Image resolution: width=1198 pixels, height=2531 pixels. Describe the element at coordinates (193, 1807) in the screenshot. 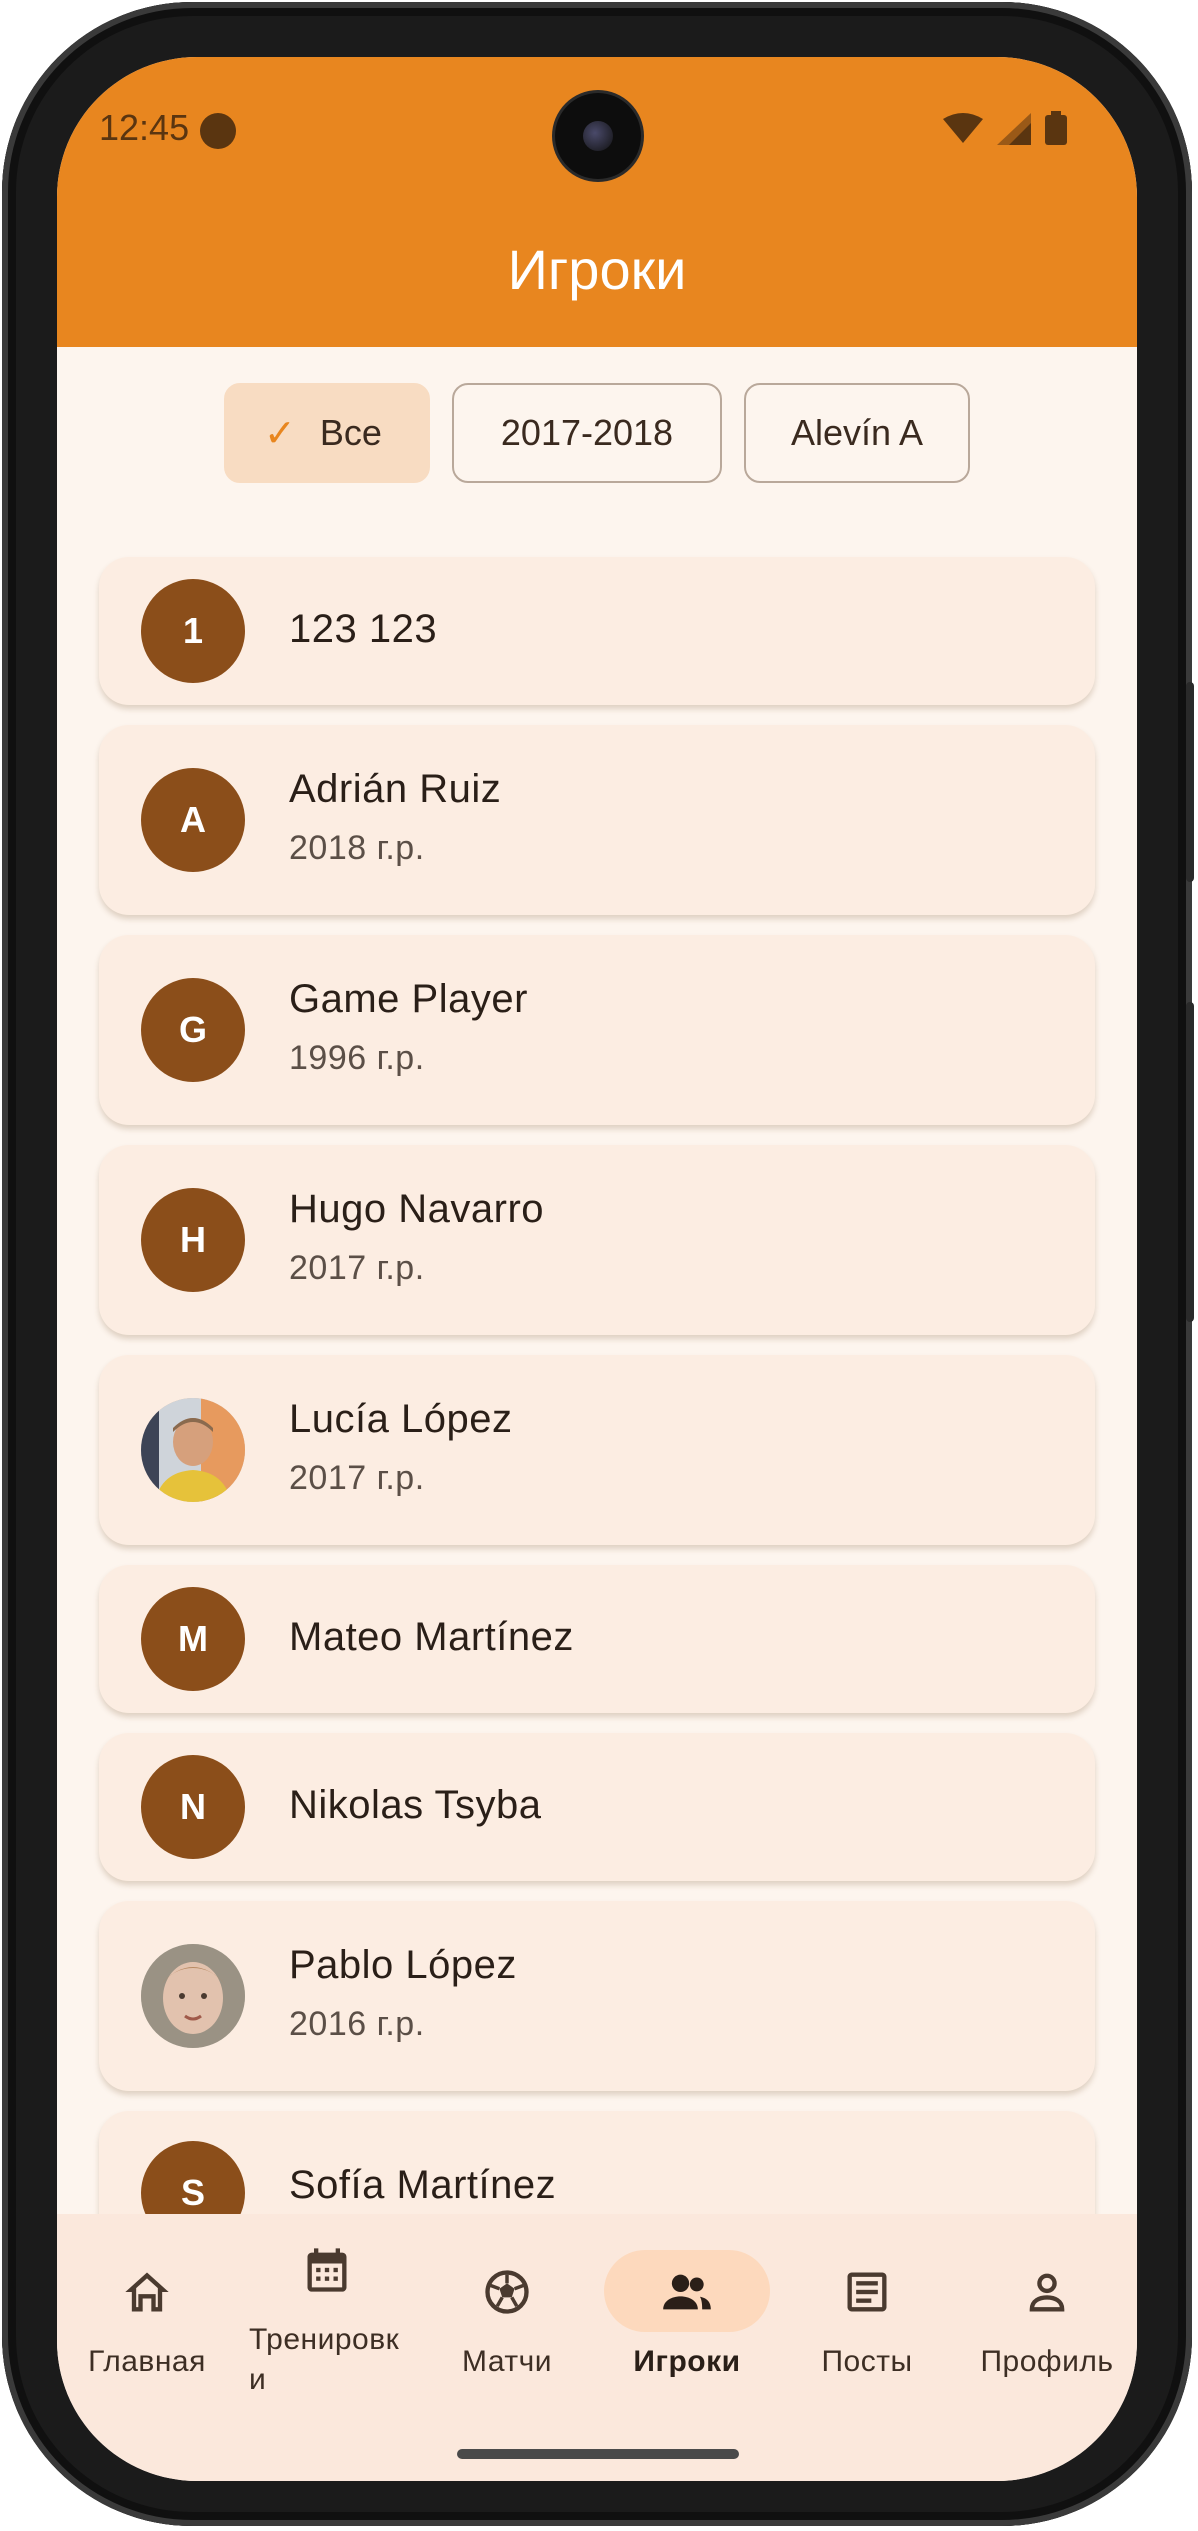

I see `avatar: N` at that location.